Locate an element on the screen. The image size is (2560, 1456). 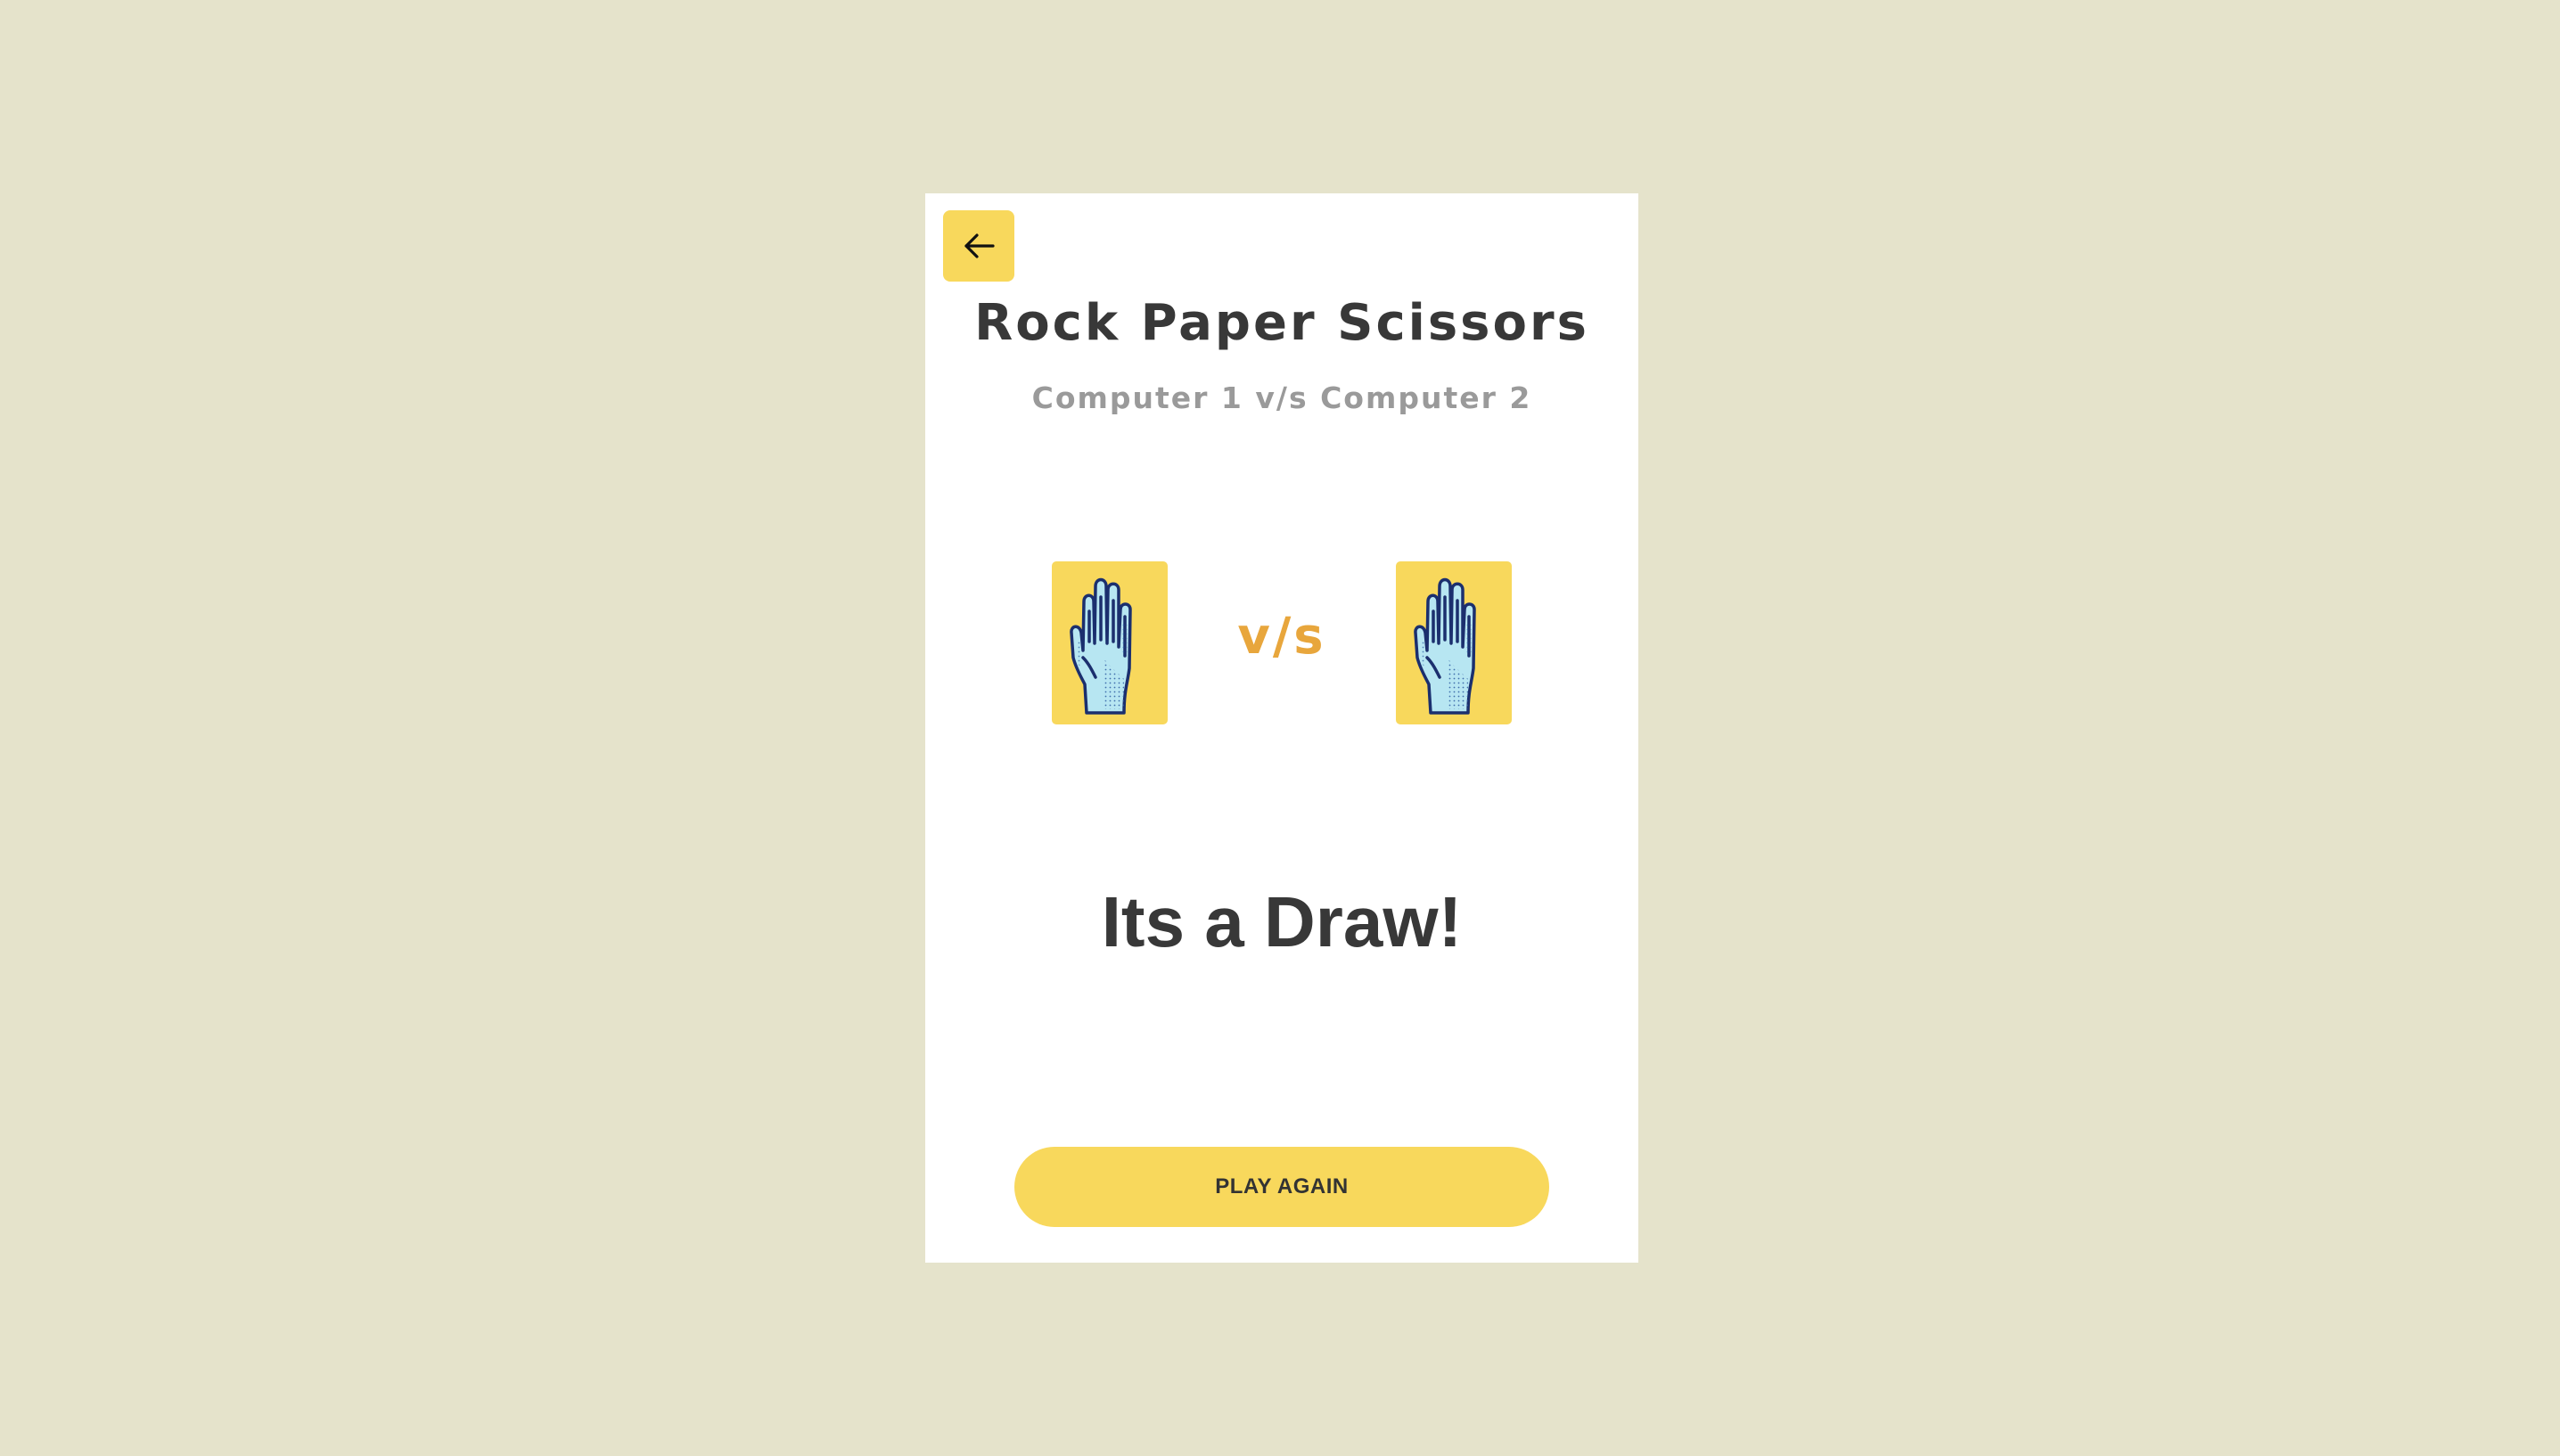
page-subtitle: Computer 1 v/s Computer 2 is located at coordinates (1281, 398).